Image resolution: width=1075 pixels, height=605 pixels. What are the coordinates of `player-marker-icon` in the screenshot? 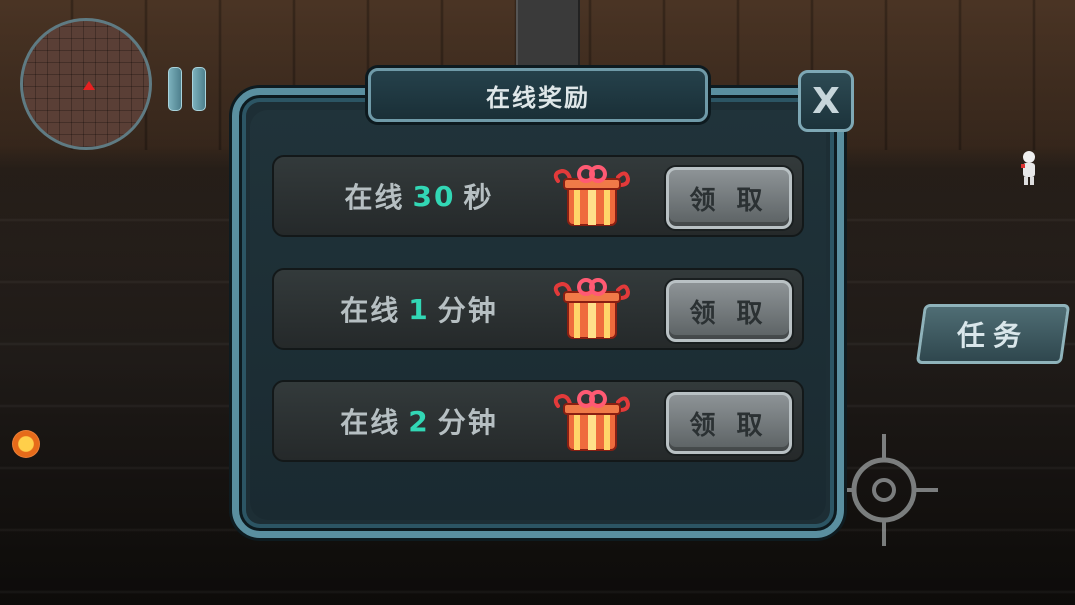 It's located at (89, 85).